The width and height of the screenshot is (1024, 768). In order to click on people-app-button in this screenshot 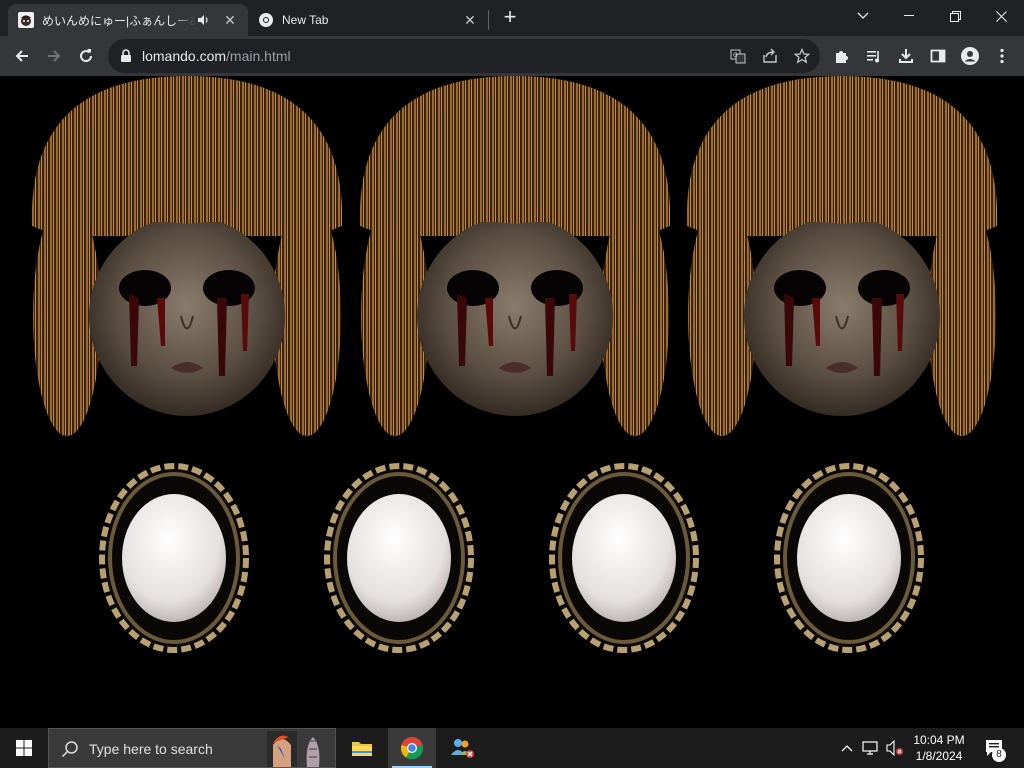, I will do `click(462, 748)`.